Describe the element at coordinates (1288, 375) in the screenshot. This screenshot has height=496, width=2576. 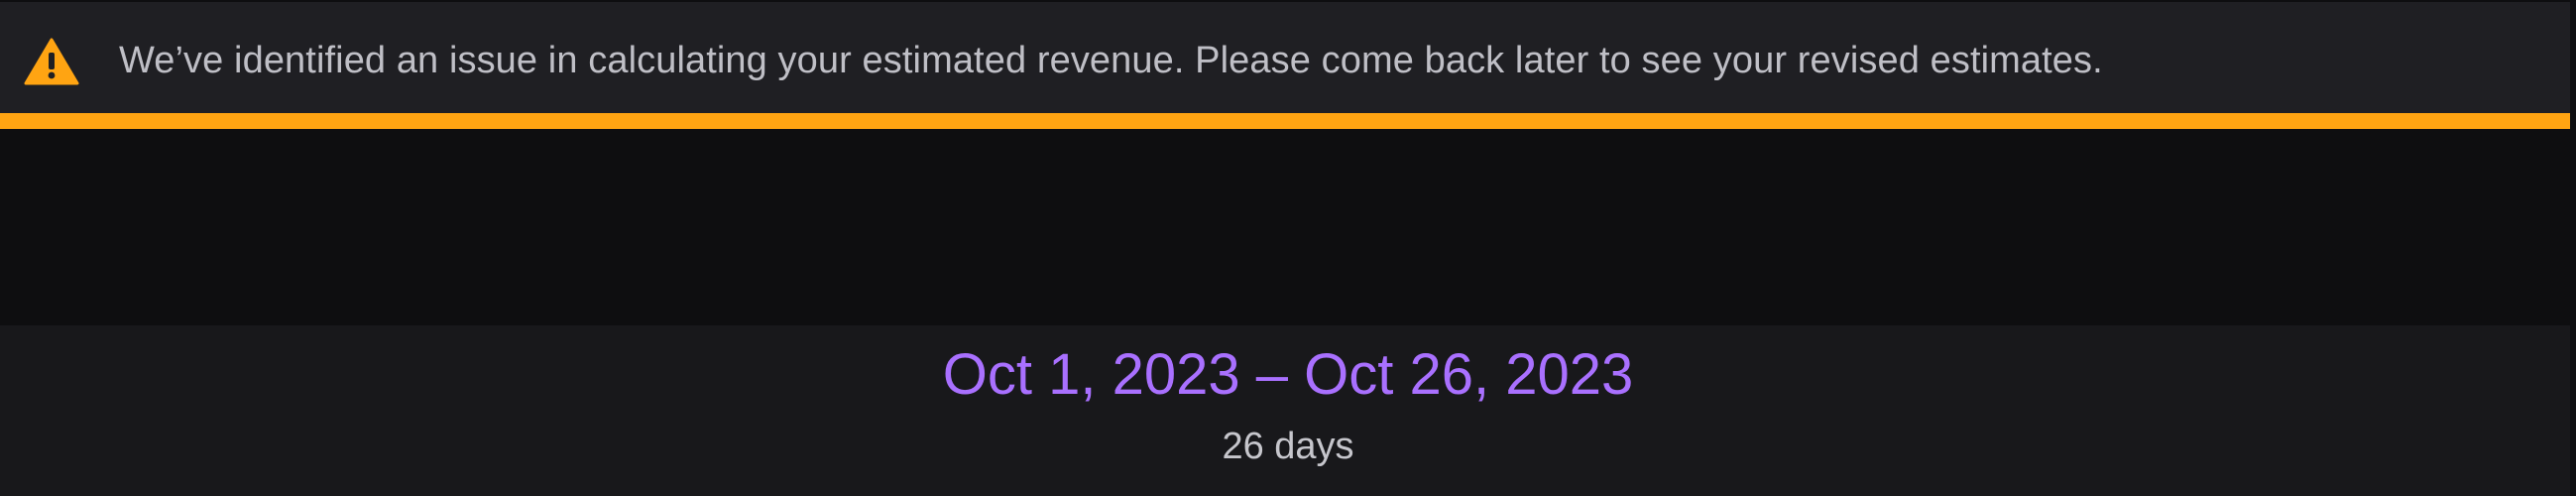
I see `date-range-label: Oct 1, 2023 – Oct 26, 2023` at that location.